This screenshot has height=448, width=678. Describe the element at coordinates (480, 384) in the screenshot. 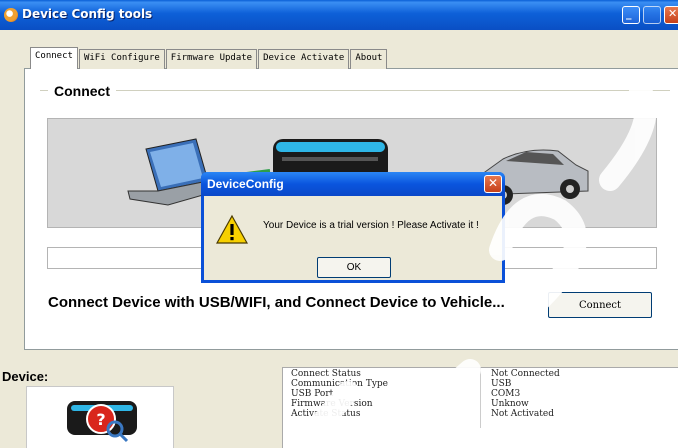

I see `table-row: Communication Type USB` at that location.